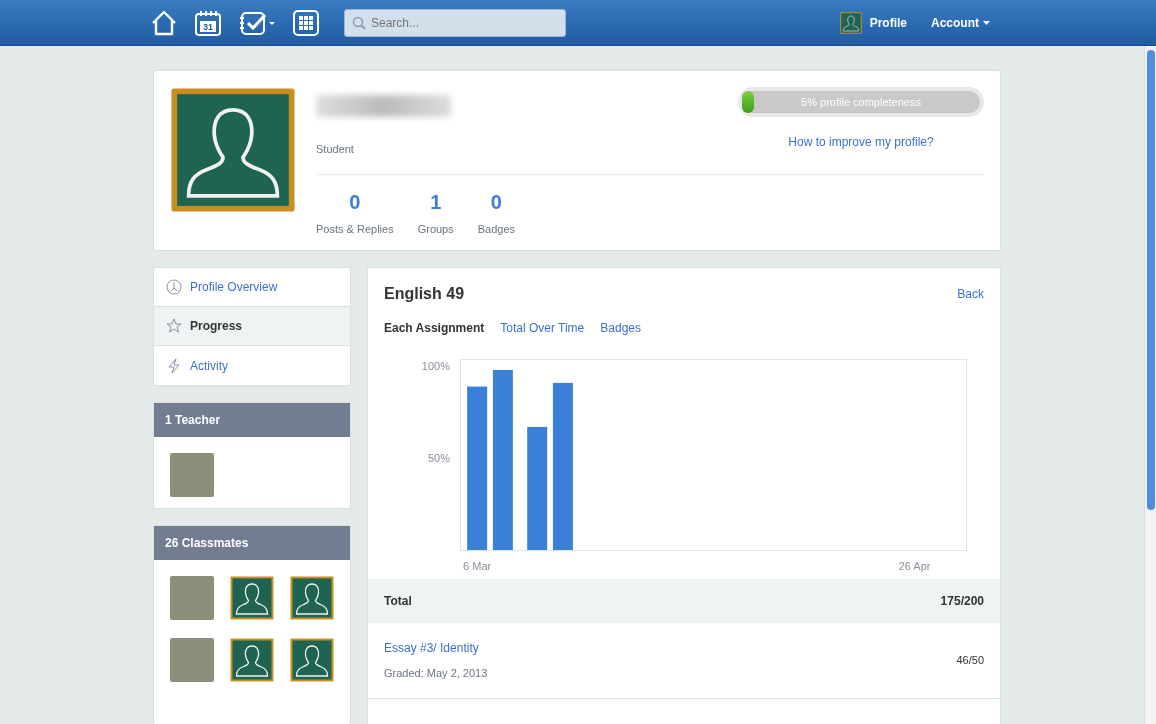  Describe the element at coordinates (398, 602) in the screenshot. I see `total-label: Total` at that location.